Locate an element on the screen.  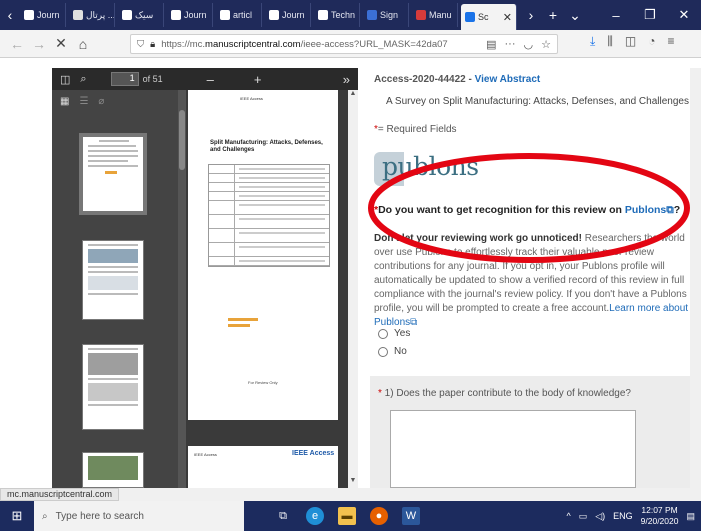
network-icon: ▭ is located at coordinates (583, 516).